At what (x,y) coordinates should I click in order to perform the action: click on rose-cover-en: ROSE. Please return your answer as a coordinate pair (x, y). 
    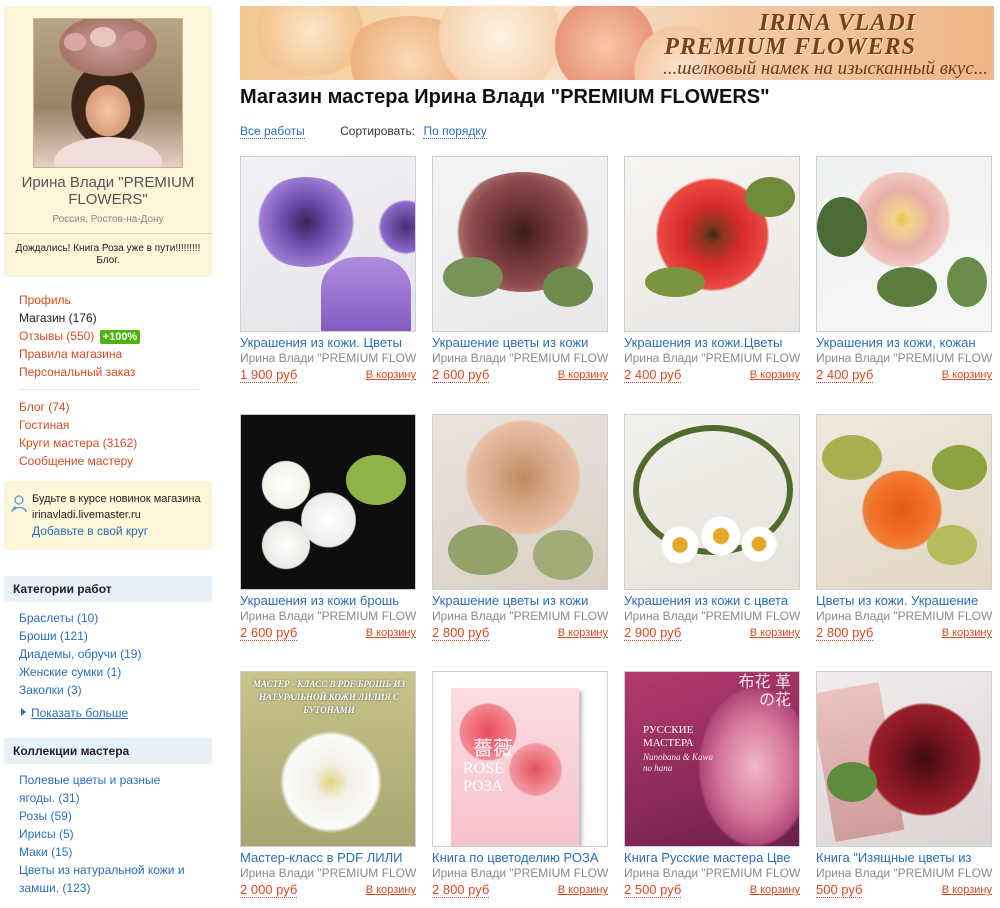
    Looking at the image, I should click on (483, 768).